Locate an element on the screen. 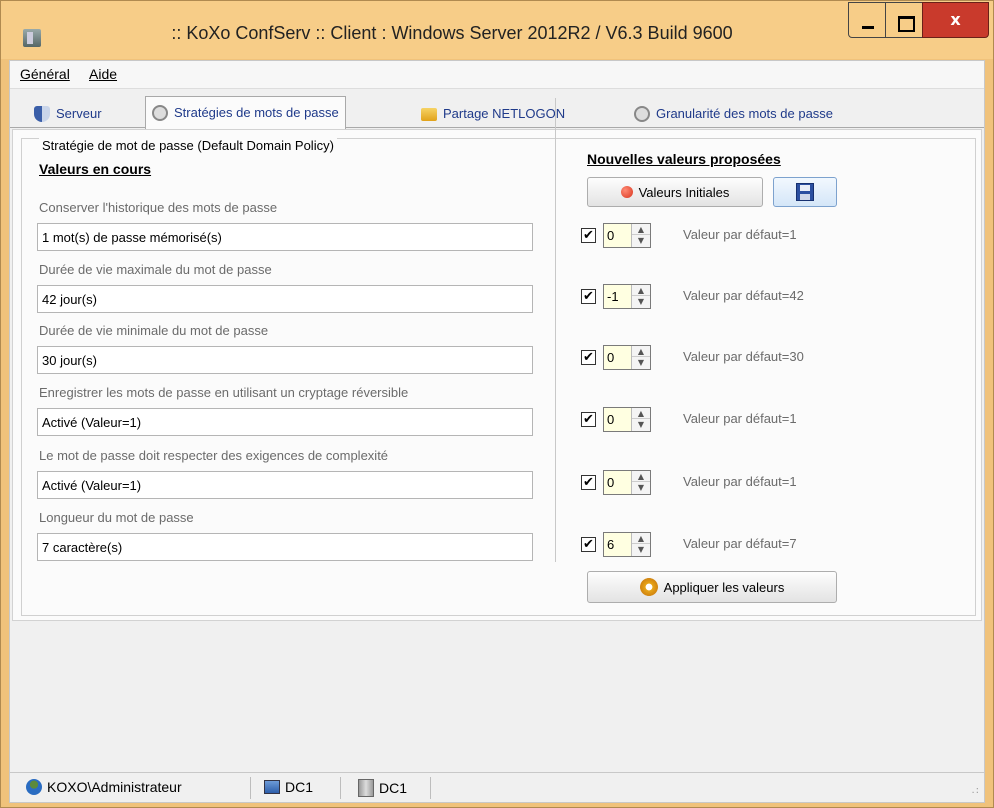  reset-values-button: Valeurs Initiales is located at coordinates (675, 192).